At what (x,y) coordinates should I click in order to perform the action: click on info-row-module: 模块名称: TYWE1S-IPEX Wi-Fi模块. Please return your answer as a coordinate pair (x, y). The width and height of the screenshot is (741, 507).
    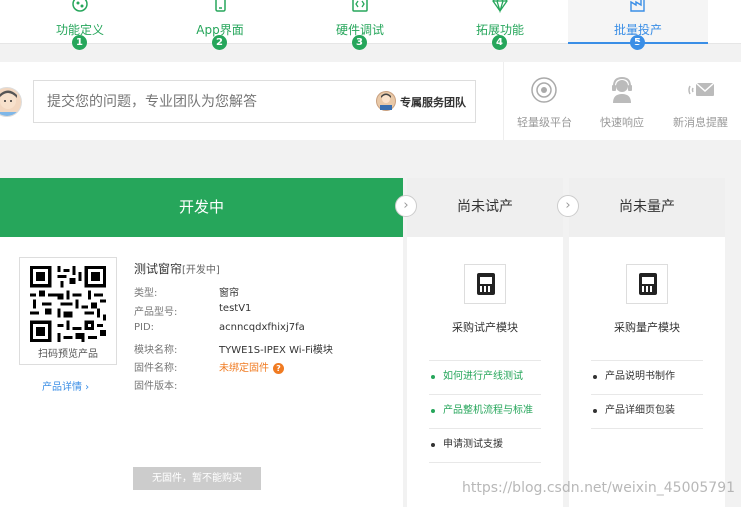
    Looking at the image, I should click on (264, 350).